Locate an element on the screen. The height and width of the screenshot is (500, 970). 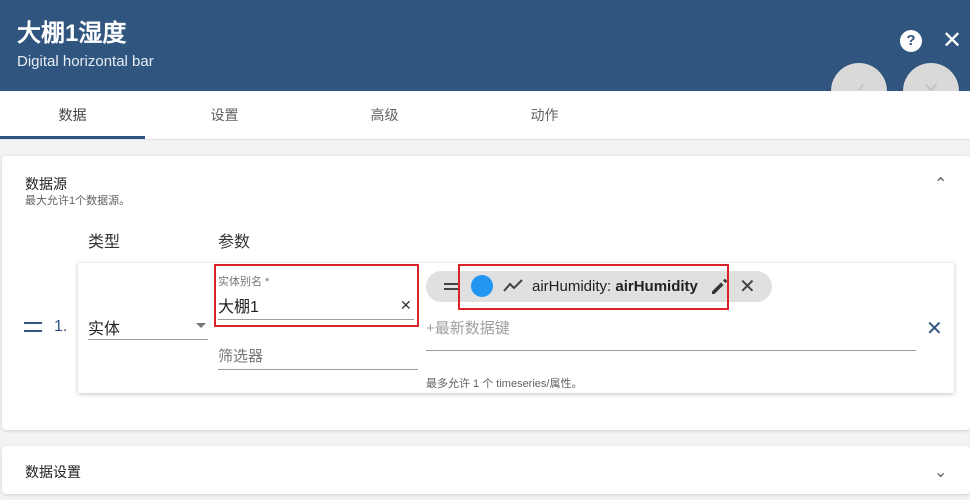
dropdown-arrow-icon is located at coordinates (201, 325).